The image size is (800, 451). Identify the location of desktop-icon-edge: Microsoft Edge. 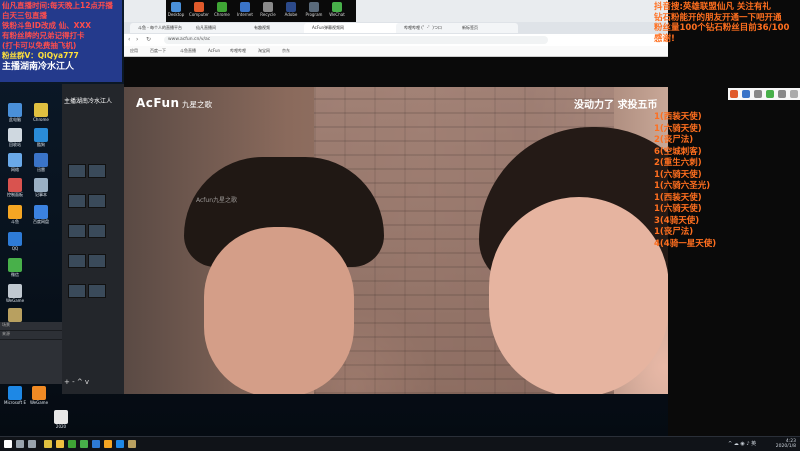
(15, 395).